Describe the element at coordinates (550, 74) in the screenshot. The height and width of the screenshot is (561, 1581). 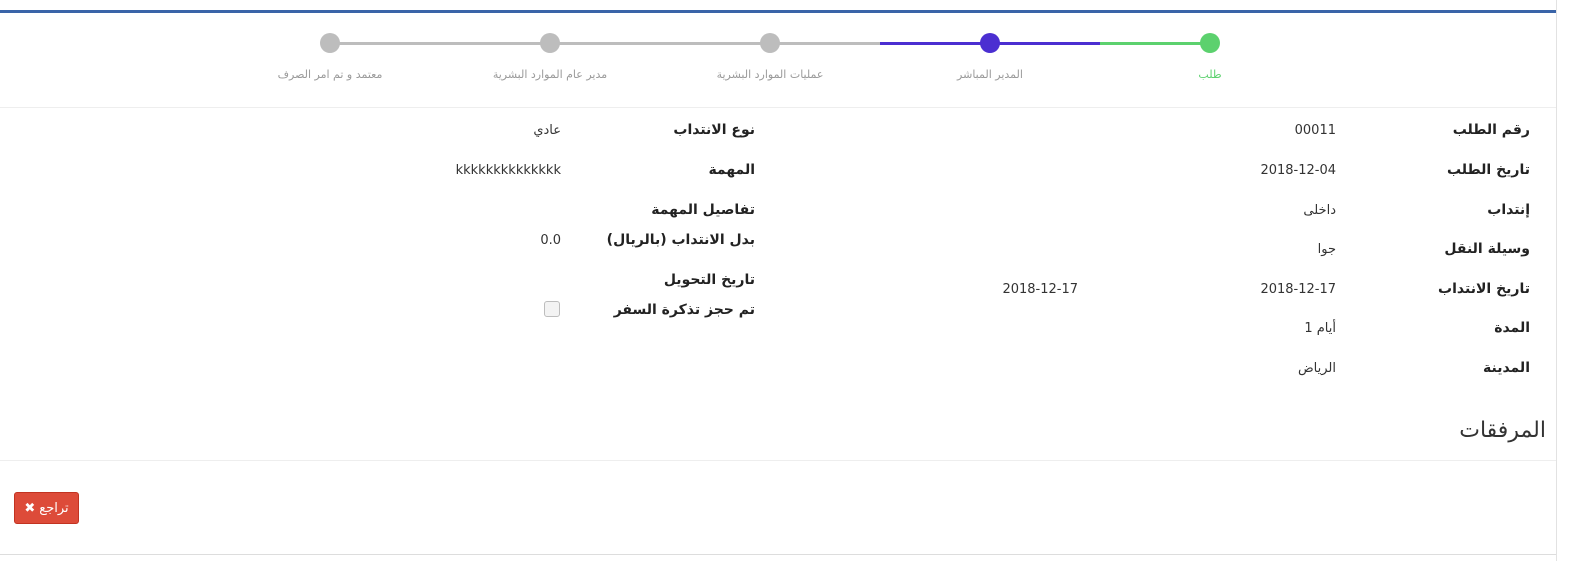
I see `step-label-hr-general-manager: مدير عام الموارد البشرية` at that location.